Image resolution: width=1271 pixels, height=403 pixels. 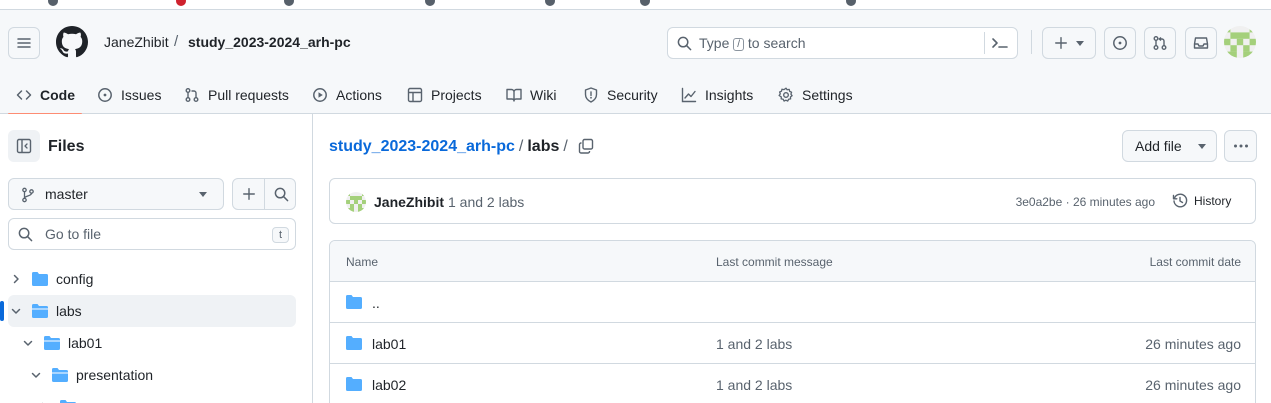 What do you see at coordinates (786, 95) in the screenshot?
I see `gear-icon` at bounding box center [786, 95].